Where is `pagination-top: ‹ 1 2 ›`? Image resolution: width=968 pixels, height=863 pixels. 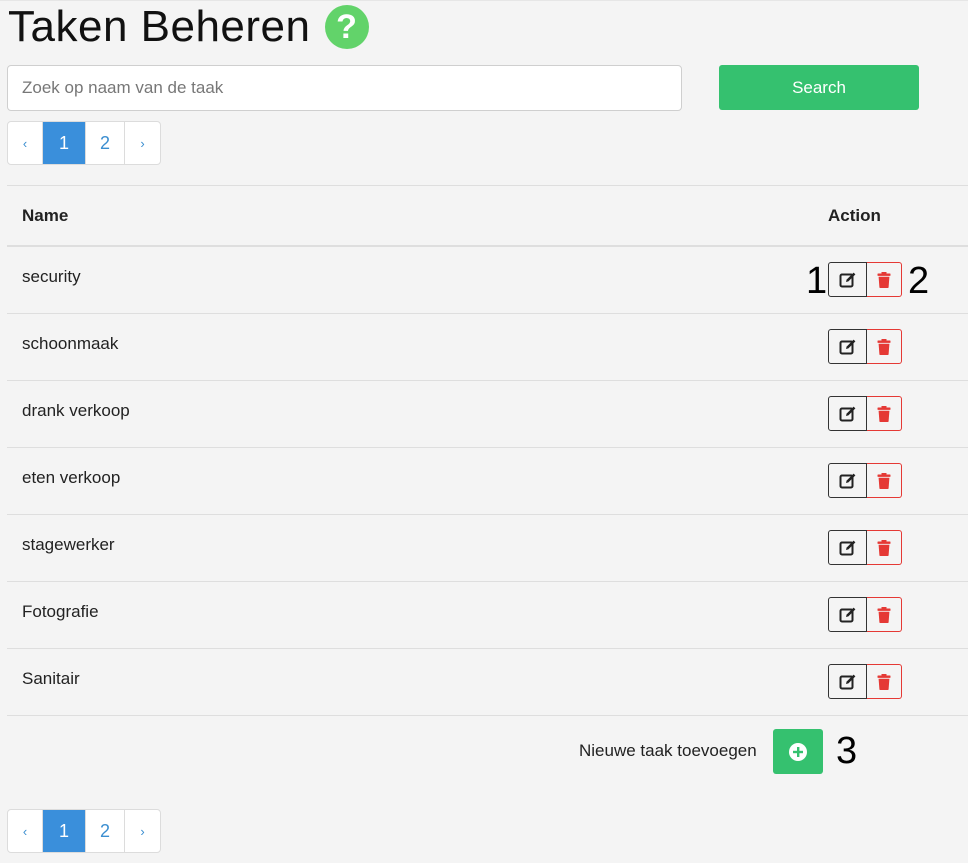 pagination-top: ‹ 1 2 › is located at coordinates (84, 143).